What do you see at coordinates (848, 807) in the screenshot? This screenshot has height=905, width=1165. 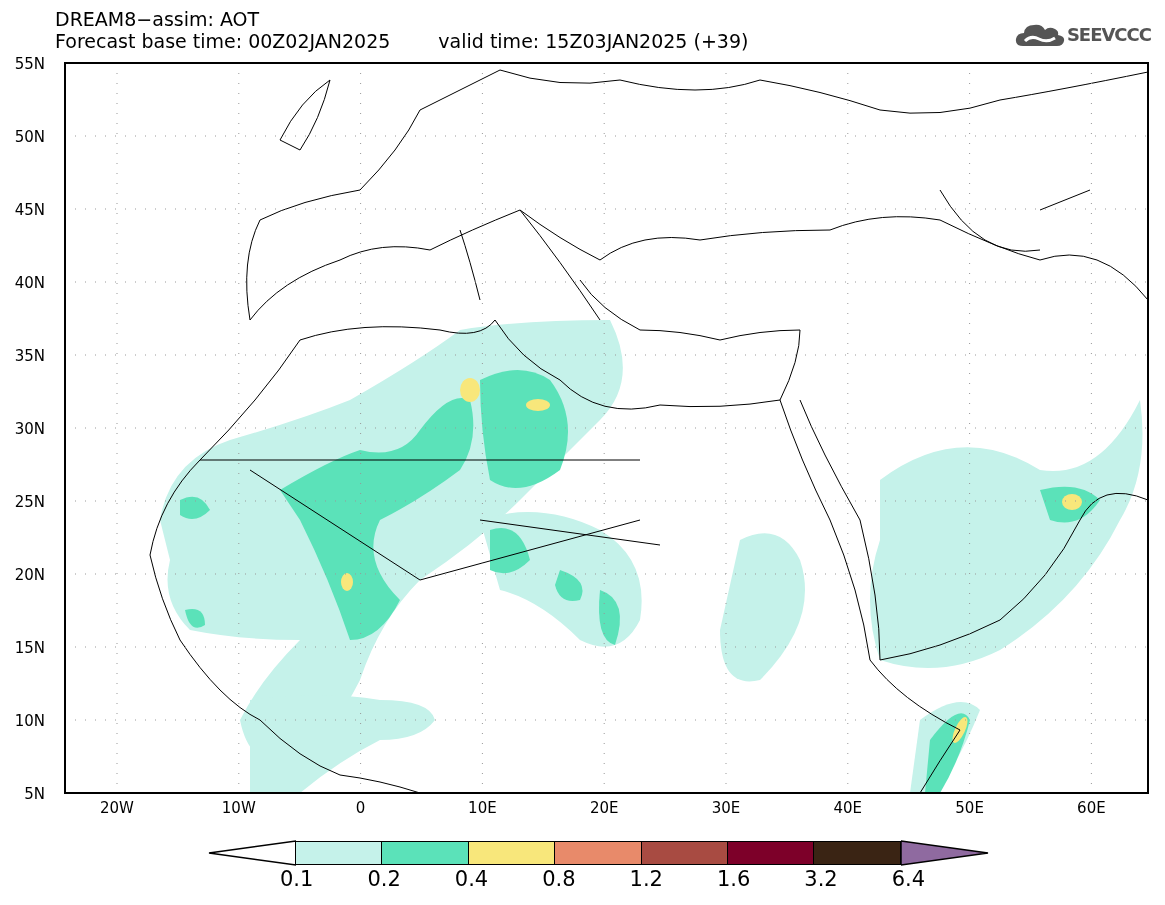 I see `longitude-label: 40E` at bounding box center [848, 807].